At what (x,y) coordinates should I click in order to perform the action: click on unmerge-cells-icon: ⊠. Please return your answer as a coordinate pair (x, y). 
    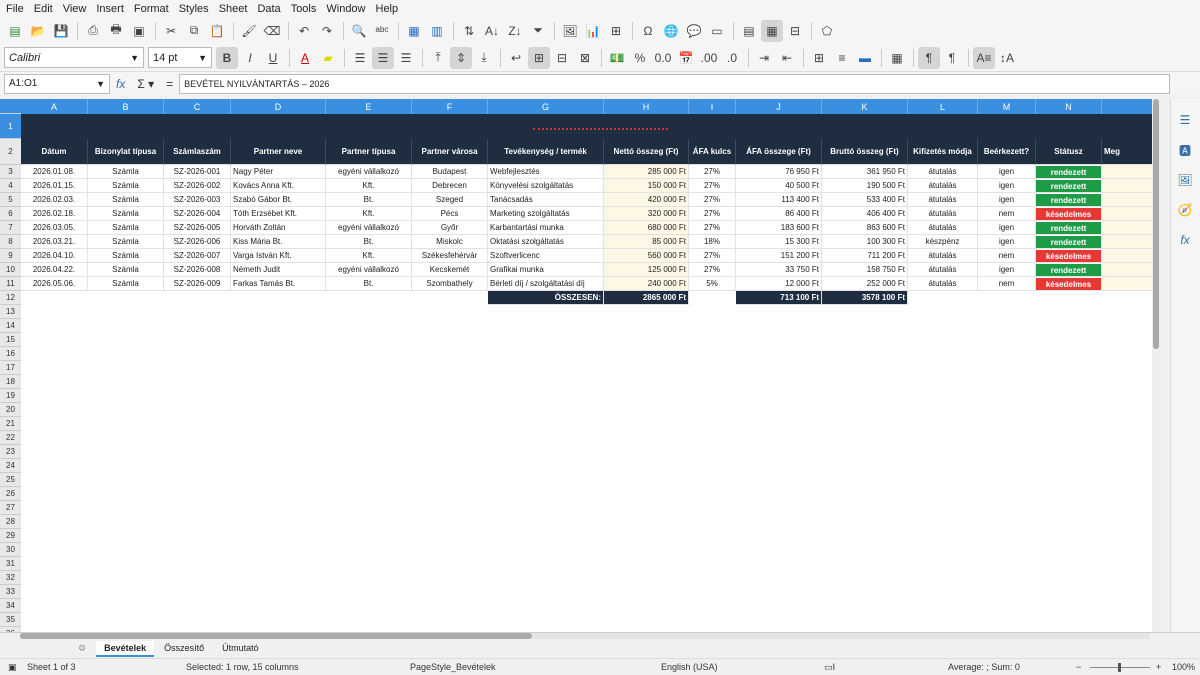
    Looking at the image, I should click on (585, 58).